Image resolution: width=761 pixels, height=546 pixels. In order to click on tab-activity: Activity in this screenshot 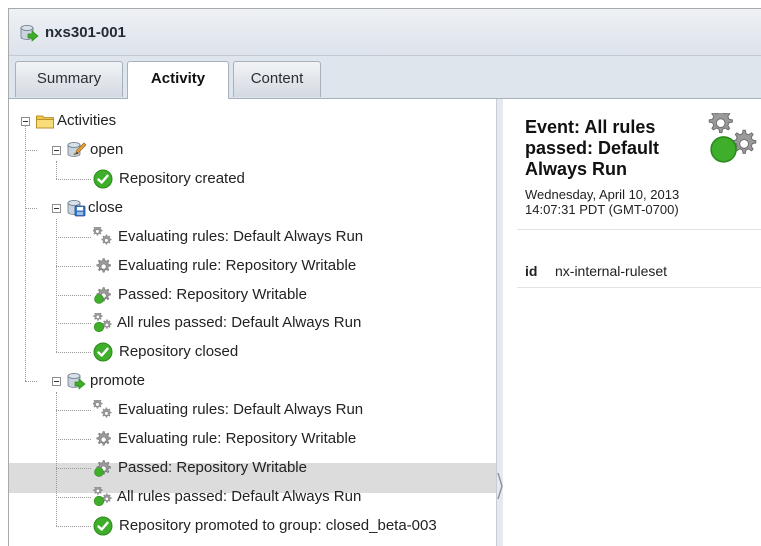, I will do `click(178, 80)`.